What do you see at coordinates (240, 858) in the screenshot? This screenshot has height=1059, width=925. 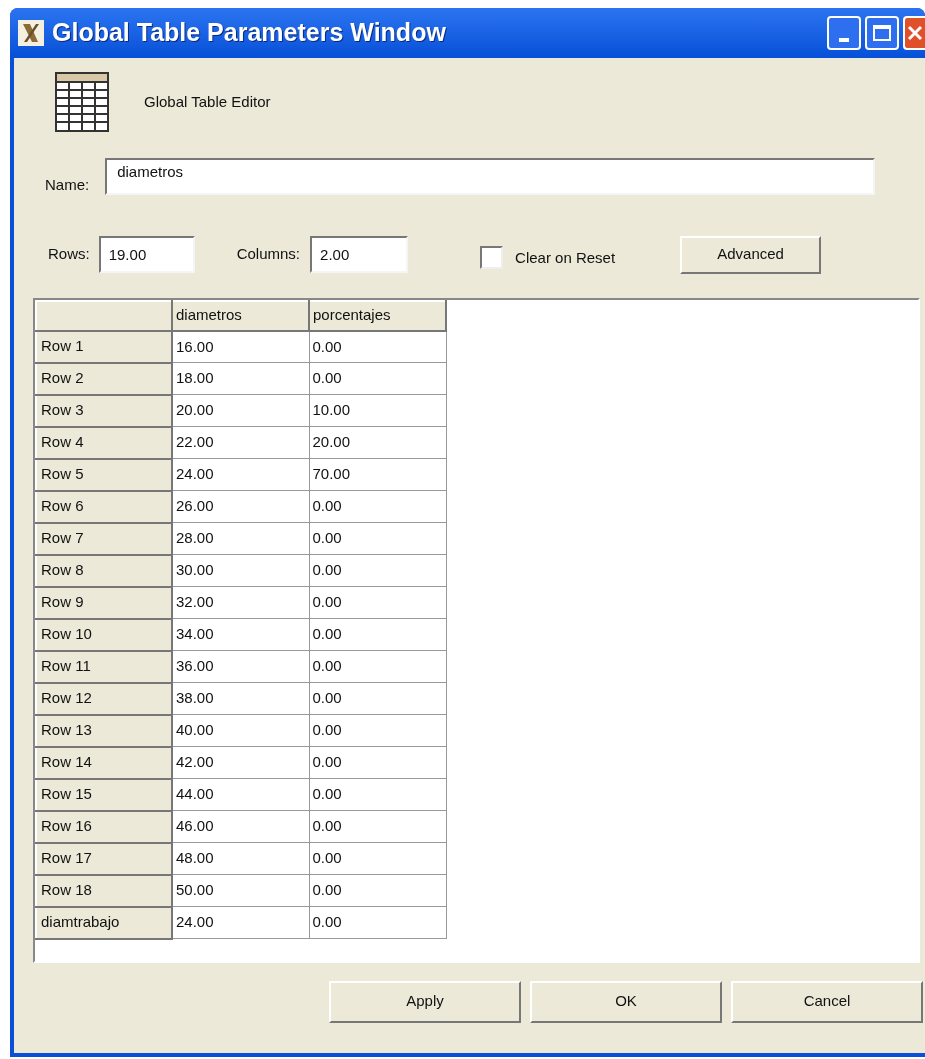 I see `table-cell: 48.00` at bounding box center [240, 858].